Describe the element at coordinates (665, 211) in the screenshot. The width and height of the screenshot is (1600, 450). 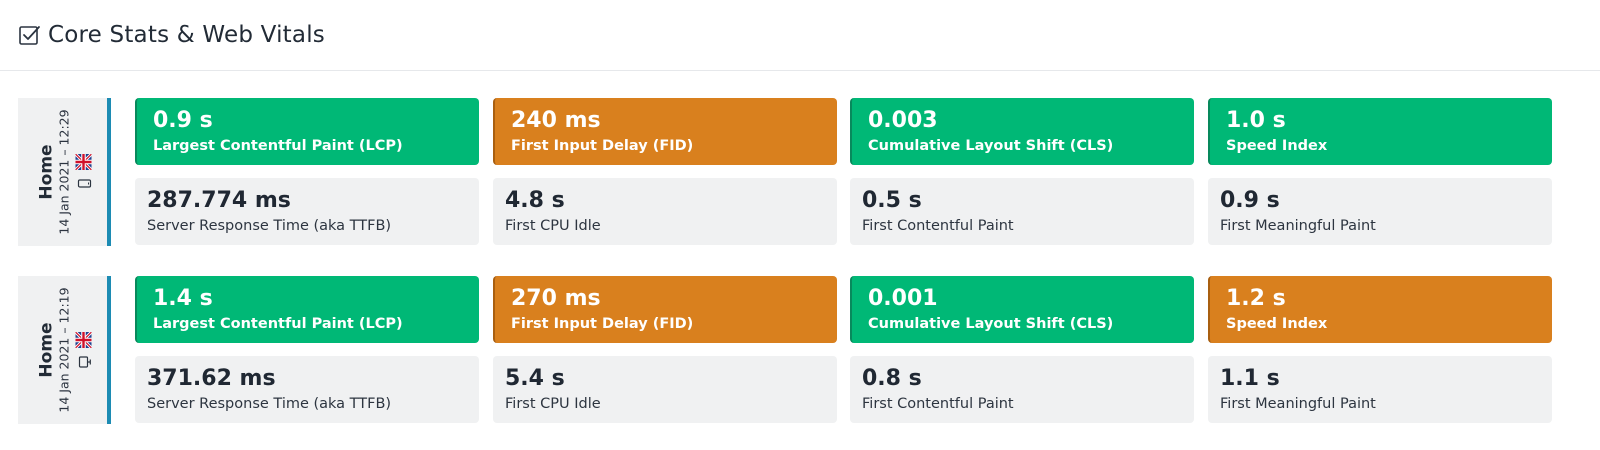
I see `first-cpu-idle-tile: 4.8 s First CPU Idle` at that location.